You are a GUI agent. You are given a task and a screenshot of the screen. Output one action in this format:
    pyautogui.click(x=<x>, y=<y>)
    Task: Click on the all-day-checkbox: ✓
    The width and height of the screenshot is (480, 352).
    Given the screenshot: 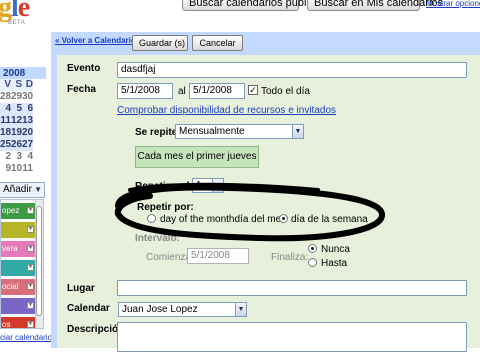 What is the action you would take?
    pyautogui.click(x=253, y=90)
    